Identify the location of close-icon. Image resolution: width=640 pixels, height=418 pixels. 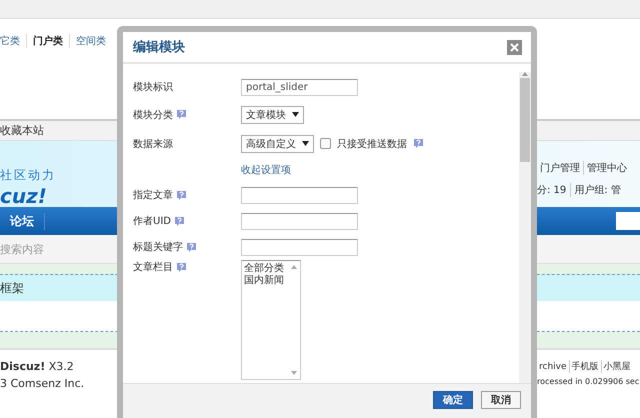
(514, 47).